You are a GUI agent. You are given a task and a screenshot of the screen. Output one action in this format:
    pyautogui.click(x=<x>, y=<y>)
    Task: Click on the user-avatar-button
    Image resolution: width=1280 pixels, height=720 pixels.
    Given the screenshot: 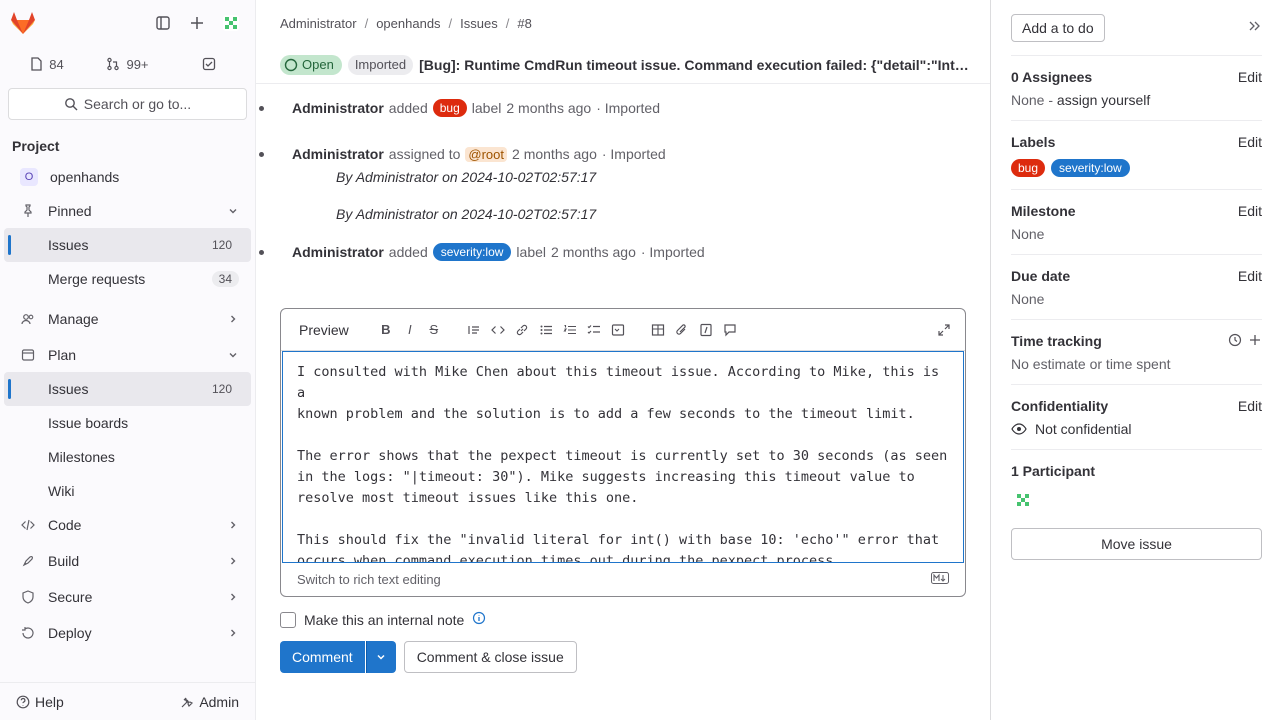 What is the action you would take?
    pyautogui.click(x=231, y=23)
    